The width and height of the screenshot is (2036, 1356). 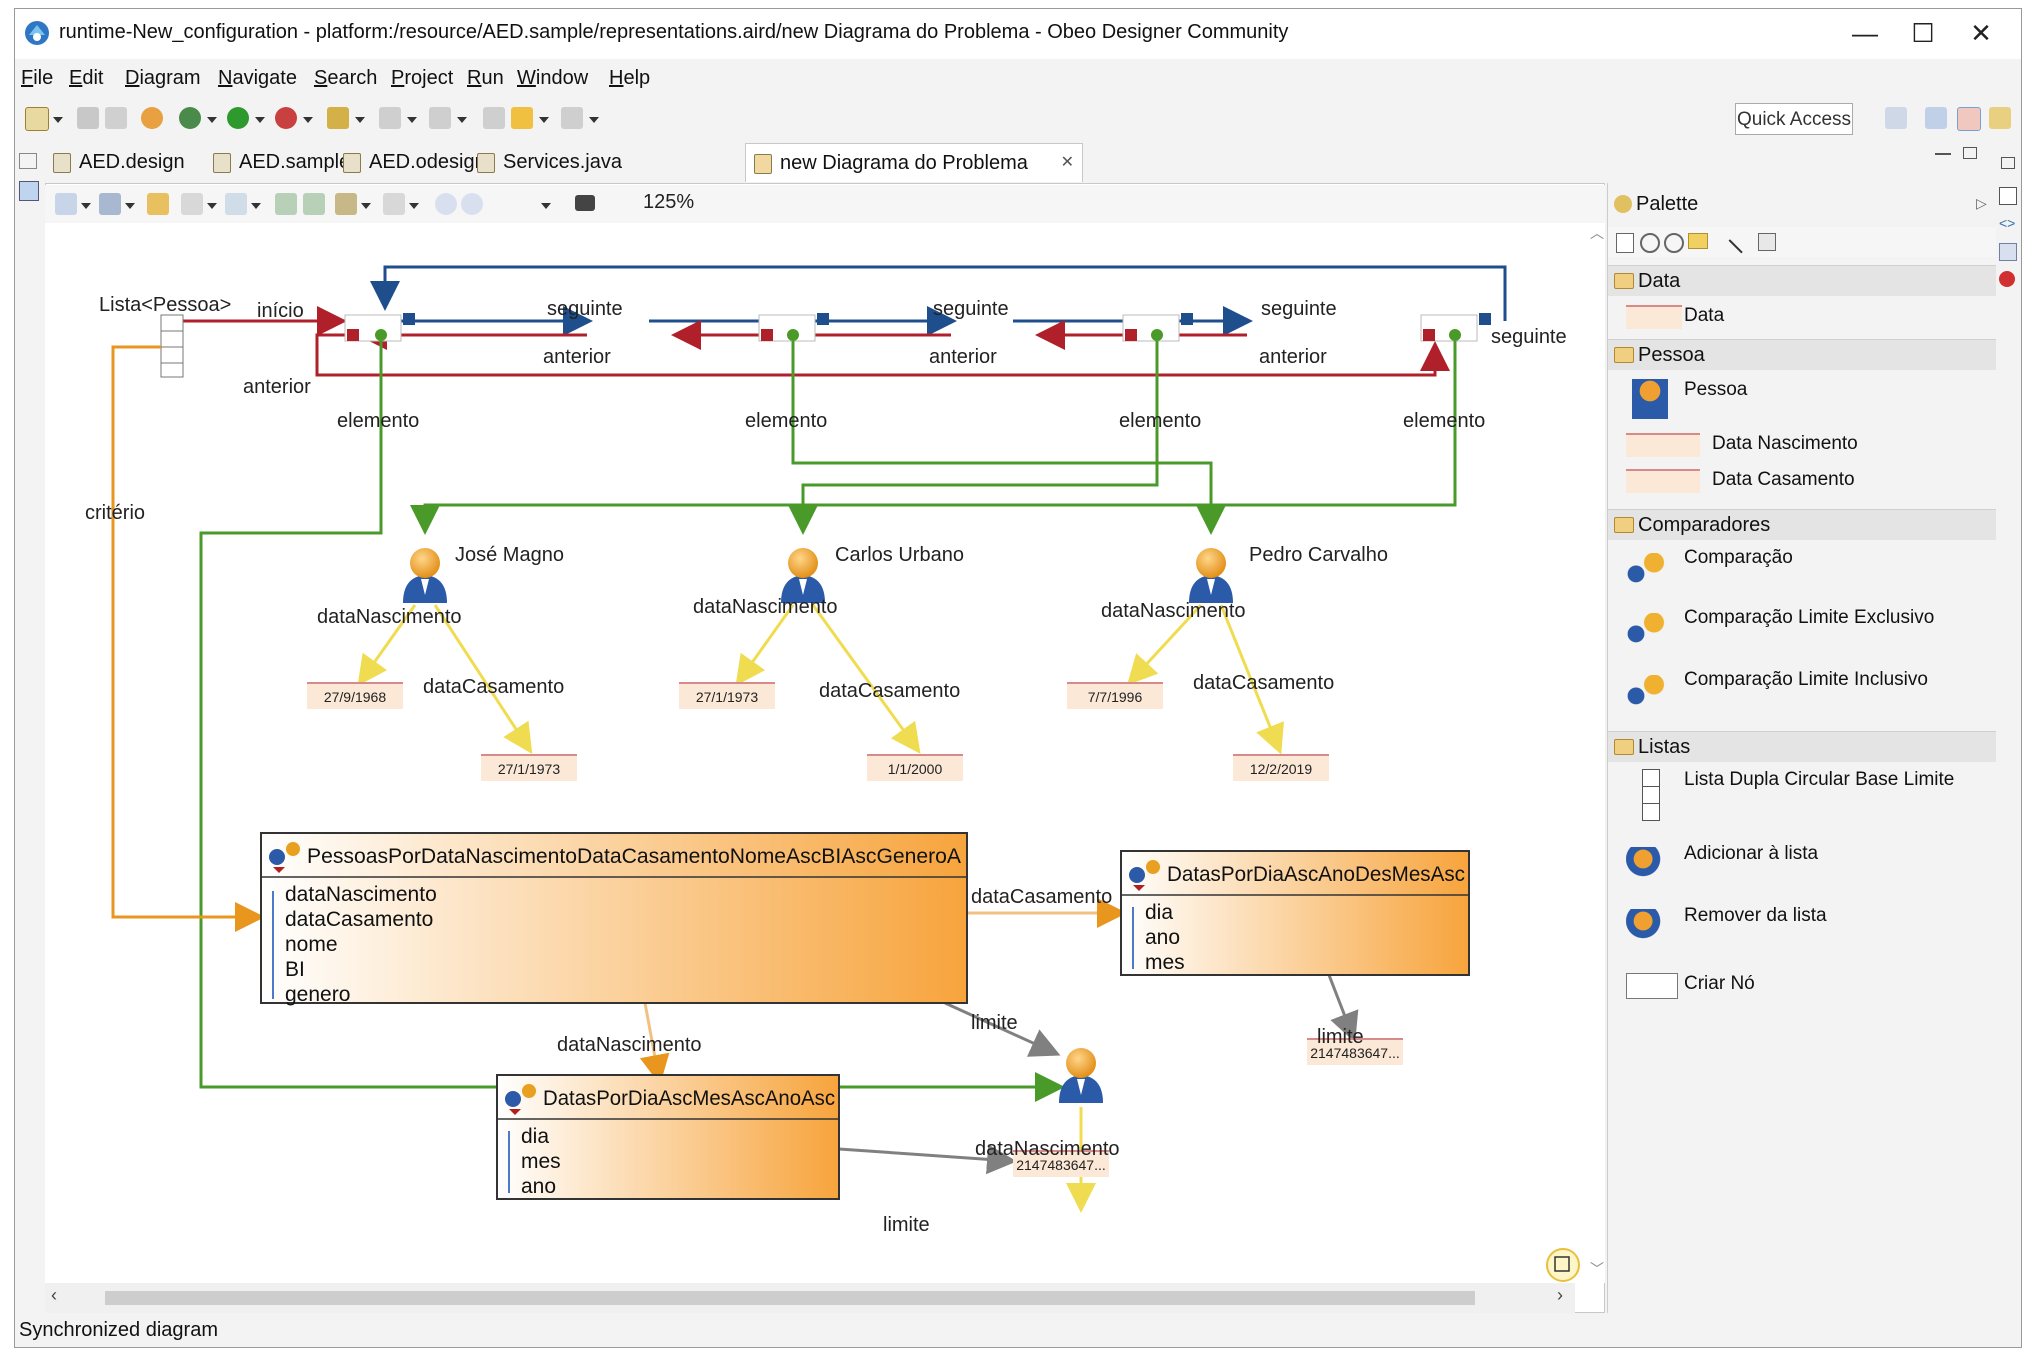 What do you see at coordinates (866, 679) in the screenshot?
I see `edge-datacasamento` at bounding box center [866, 679].